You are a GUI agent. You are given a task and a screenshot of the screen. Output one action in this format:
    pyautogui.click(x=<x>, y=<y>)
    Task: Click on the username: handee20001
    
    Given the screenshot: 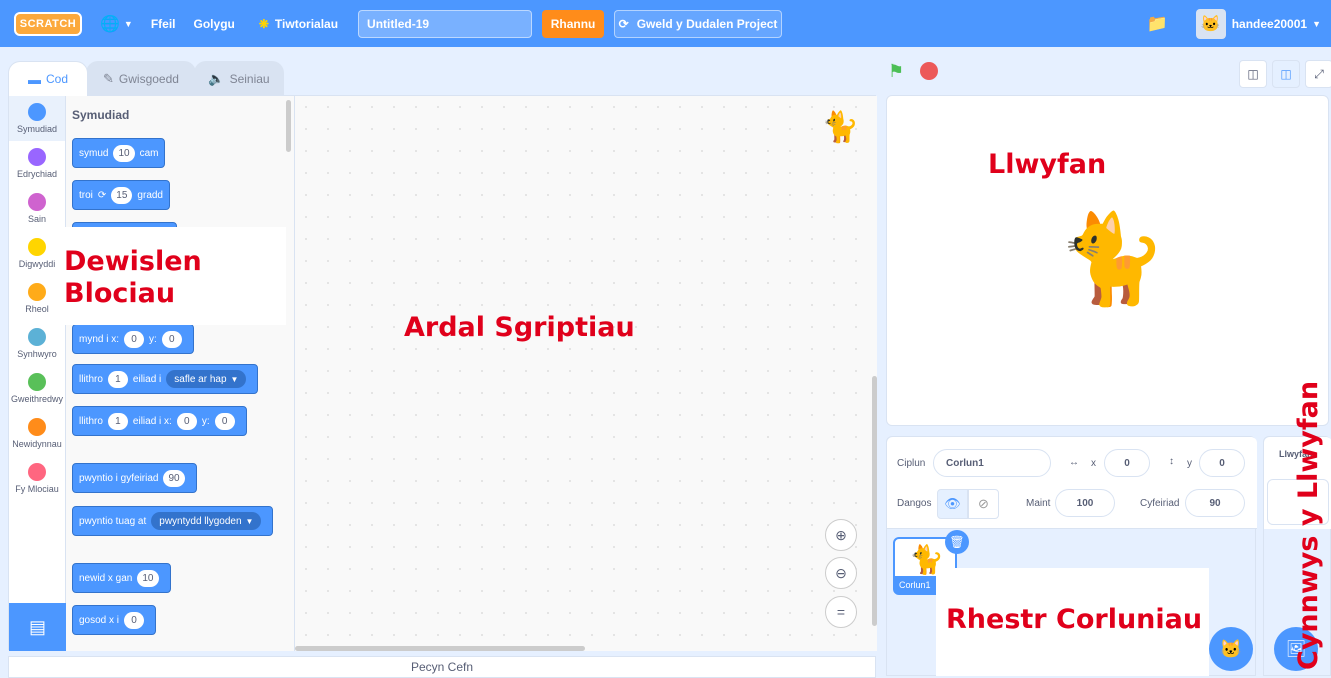 What is the action you would take?
    pyautogui.click(x=1269, y=24)
    